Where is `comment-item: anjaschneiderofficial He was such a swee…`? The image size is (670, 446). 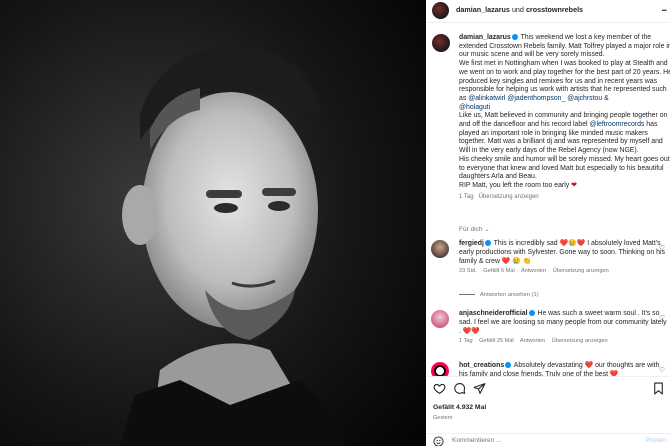
comment-item: anjaschneiderofficial He was such a swee… is located at coordinates (550, 327).